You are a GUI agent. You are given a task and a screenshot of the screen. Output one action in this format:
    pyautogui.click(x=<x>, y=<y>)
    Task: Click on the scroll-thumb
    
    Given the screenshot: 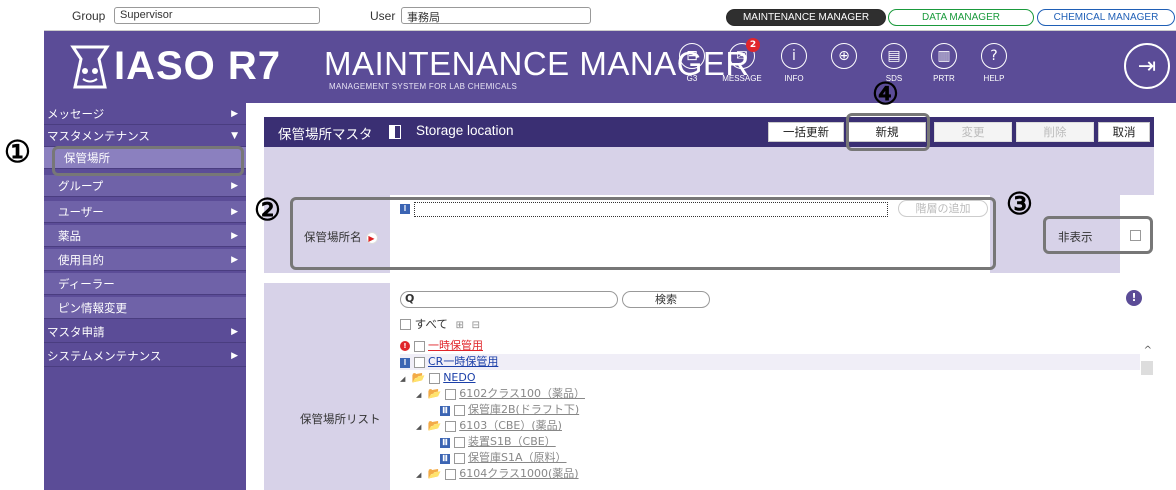 What is the action you would take?
    pyautogui.click(x=1147, y=368)
    